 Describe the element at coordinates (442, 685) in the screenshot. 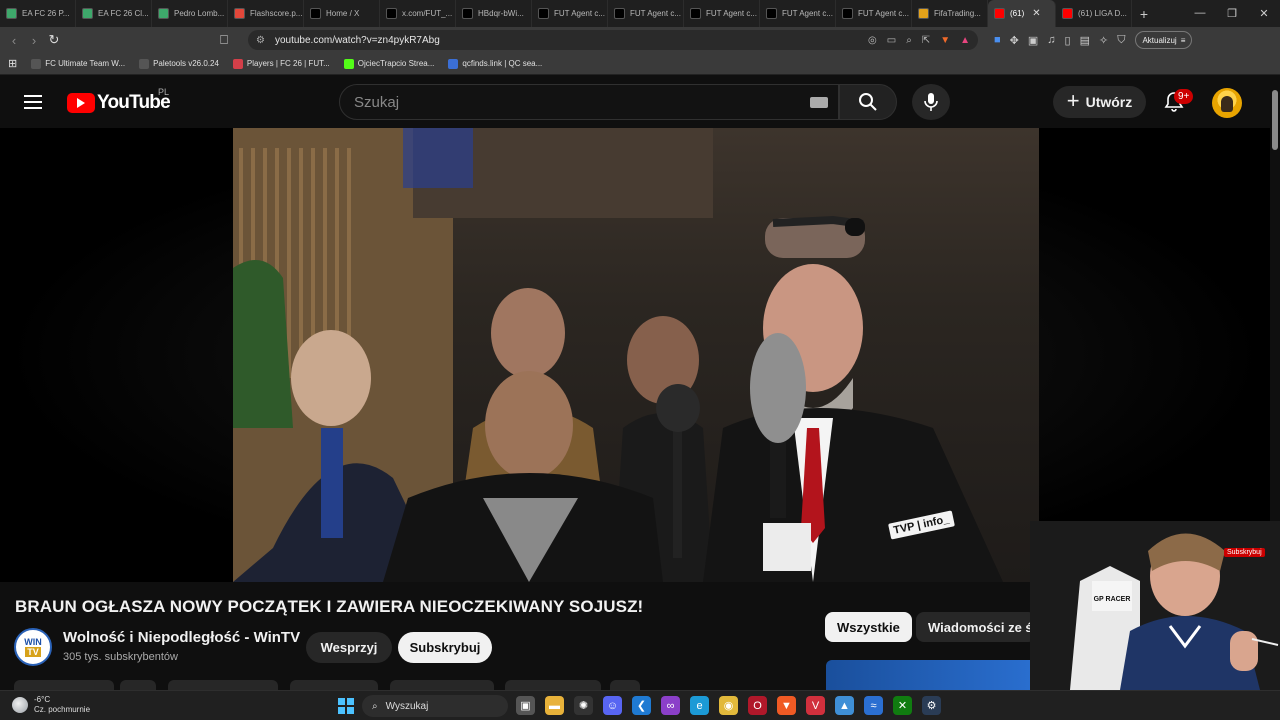

I see `save-button` at that location.